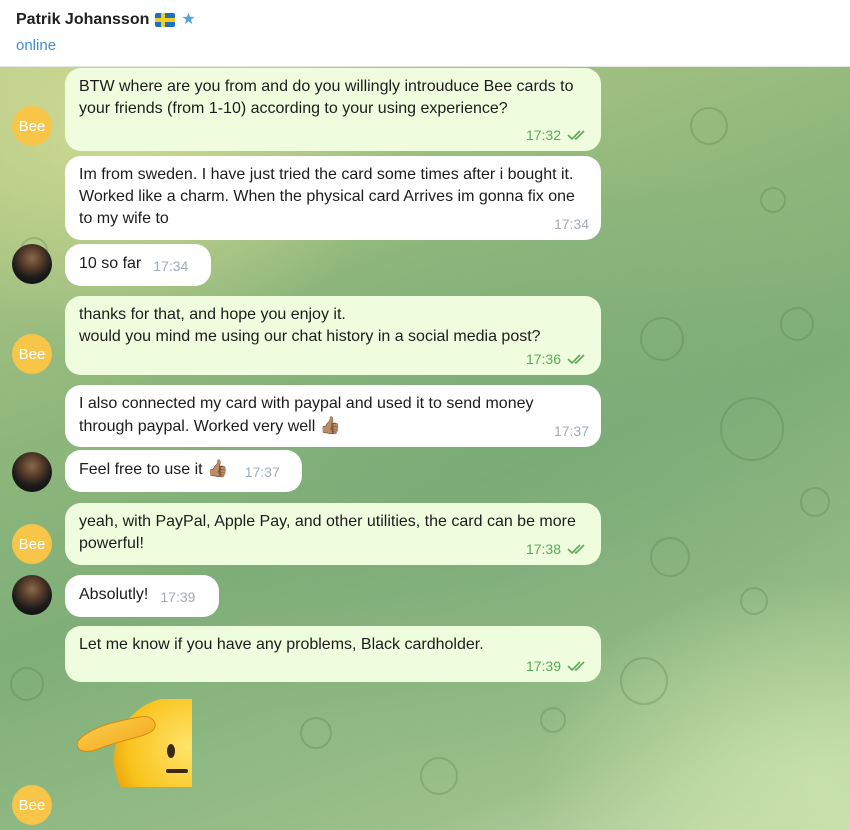 The image size is (850, 830). Describe the element at coordinates (110, 263) in the screenshot. I see `message-text: 10 so far` at that location.